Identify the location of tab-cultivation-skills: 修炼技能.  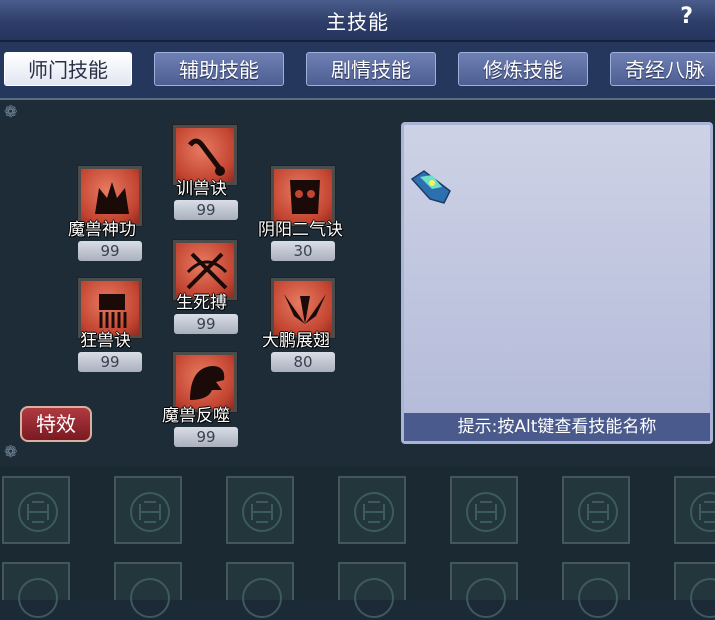
(523, 69).